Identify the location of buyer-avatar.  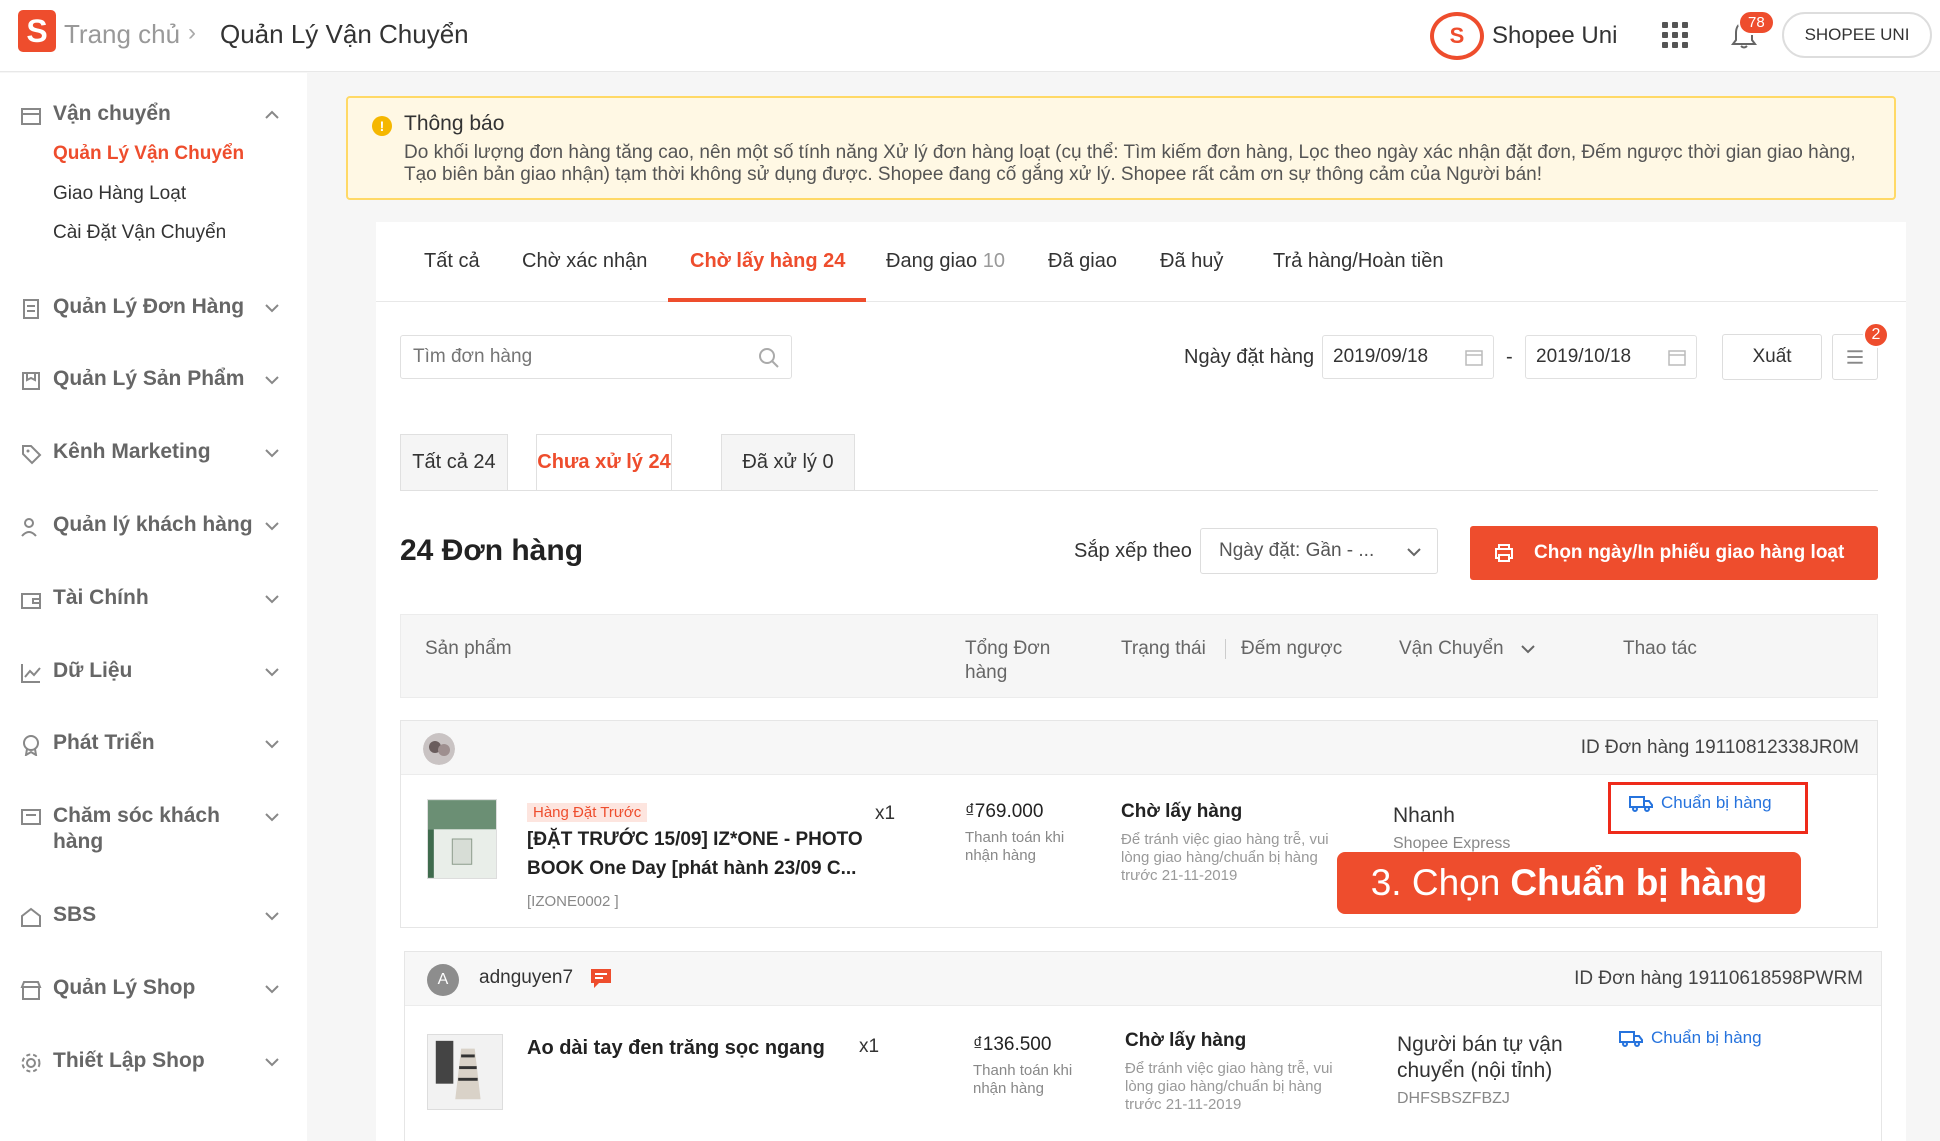
(439, 749).